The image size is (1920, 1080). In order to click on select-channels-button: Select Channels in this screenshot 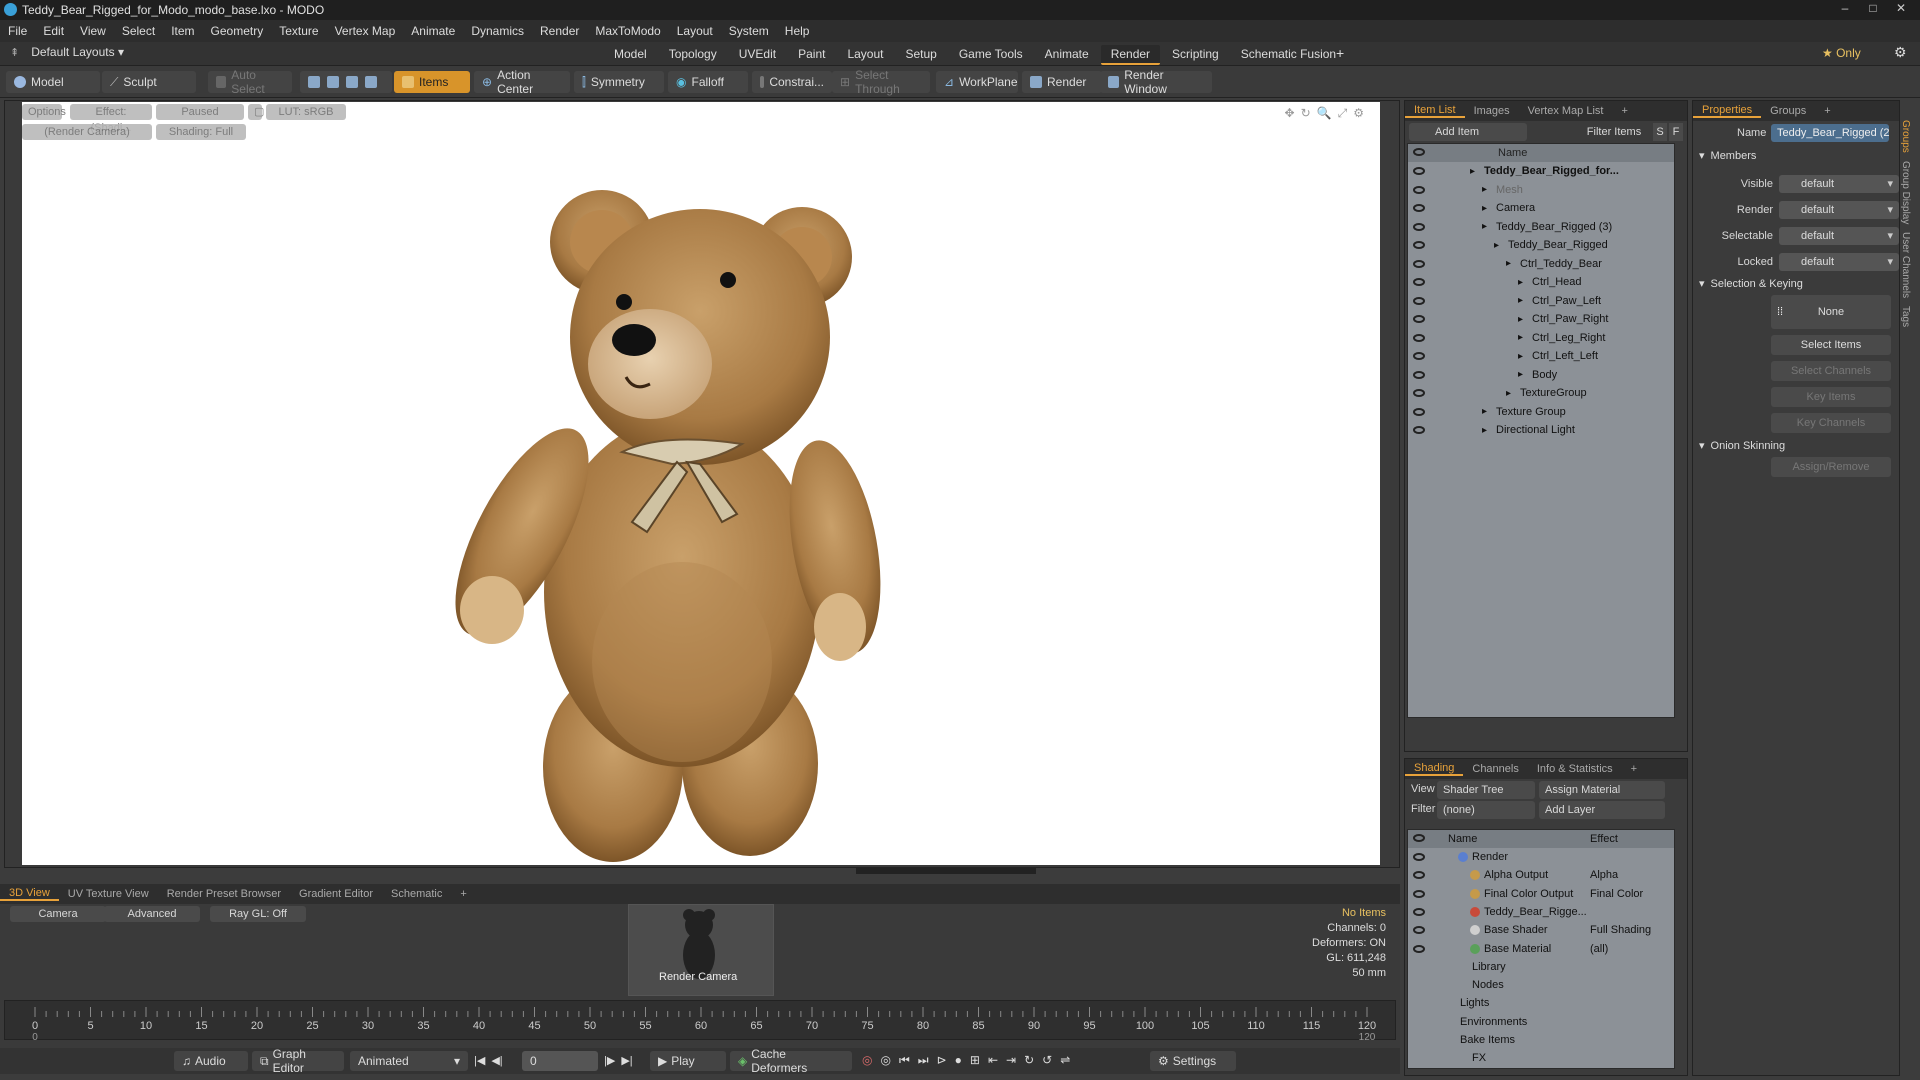, I will do `click(1831, 371)`.